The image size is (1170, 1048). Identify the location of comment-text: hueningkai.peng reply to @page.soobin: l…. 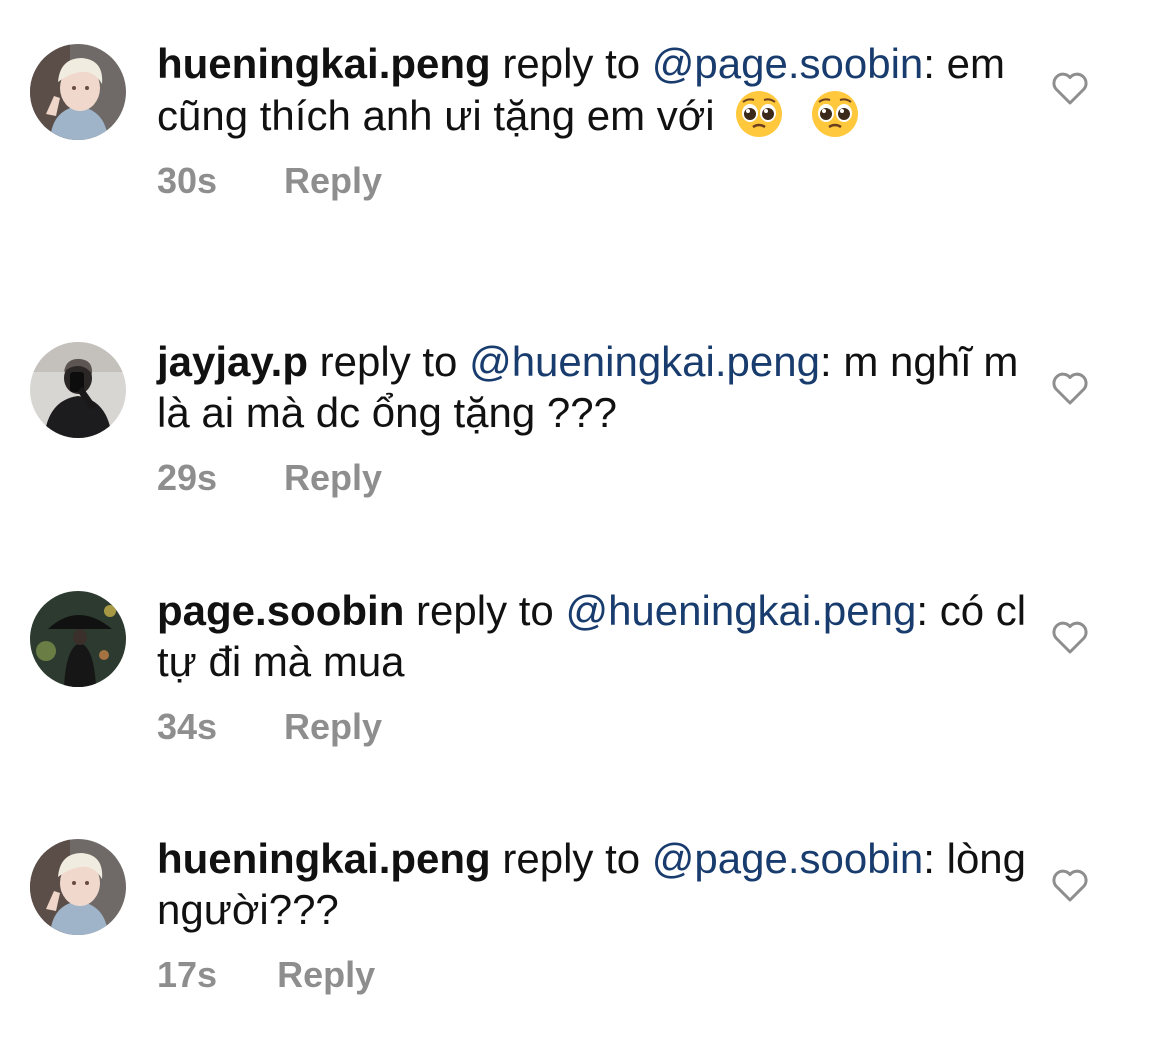
(592, 884).